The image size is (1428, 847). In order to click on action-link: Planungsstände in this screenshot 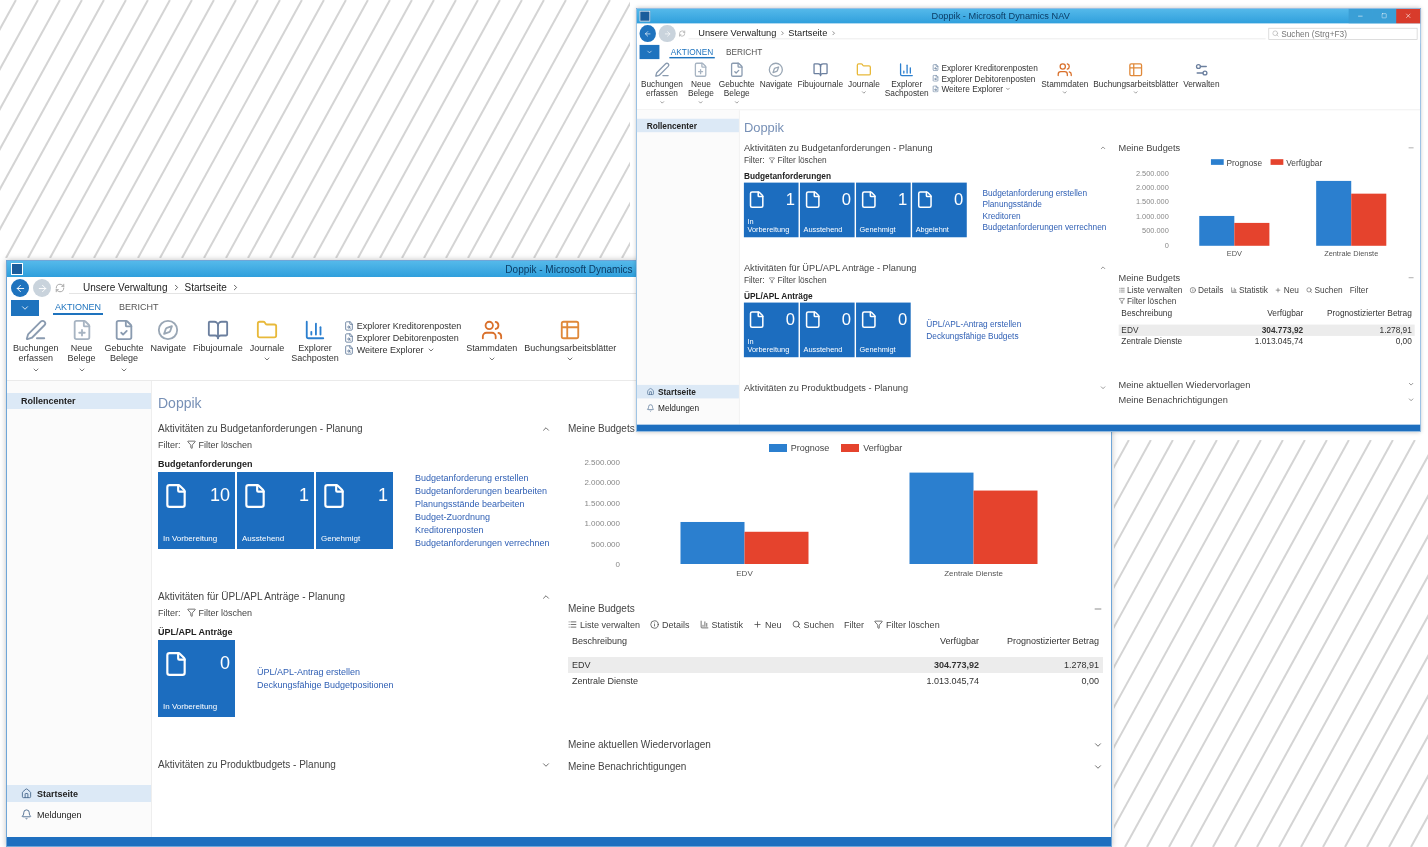, I will do `click(1044, 204)`.